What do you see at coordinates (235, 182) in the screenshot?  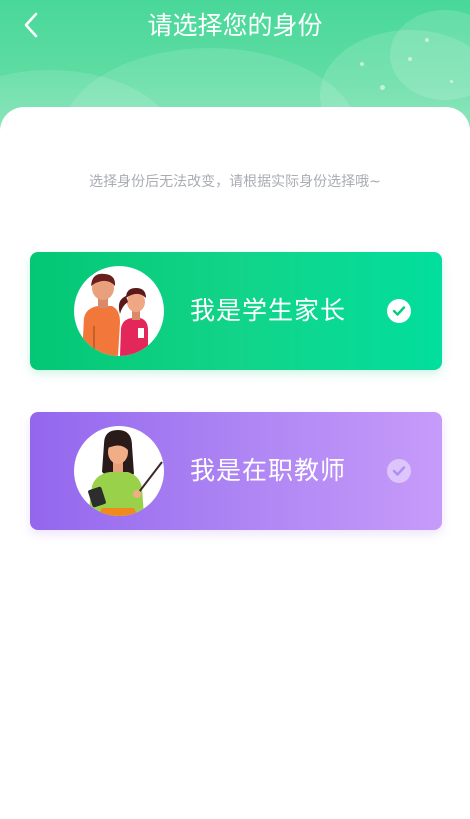 I see `hint-text: 选择身份后无法改变，请根据实际身份选择哦~` at bounding box center [235, 182].